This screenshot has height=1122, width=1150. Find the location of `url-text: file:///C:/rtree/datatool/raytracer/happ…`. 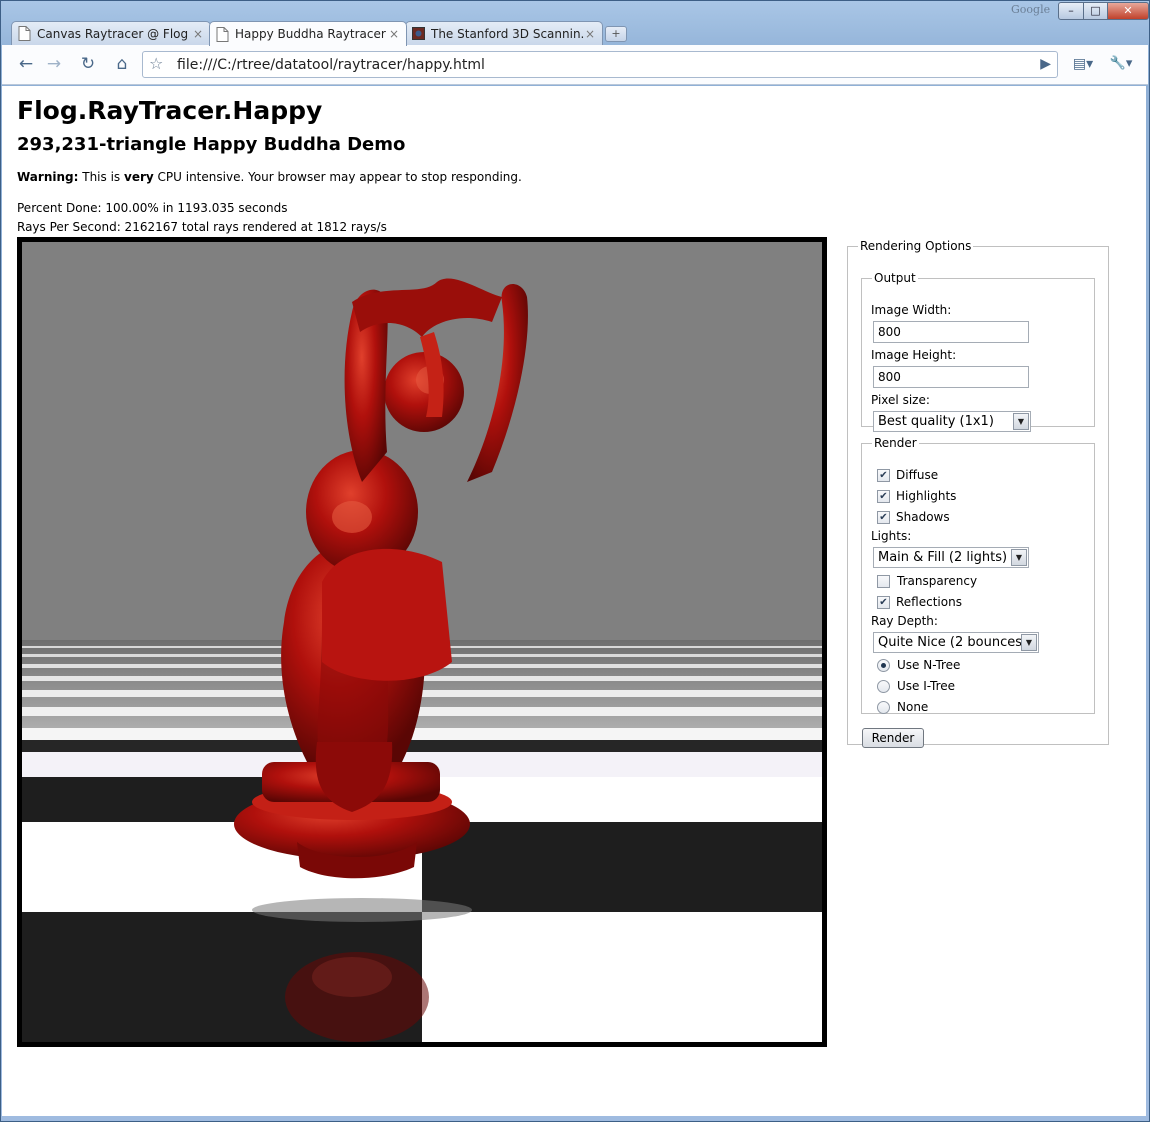

url-text: file:///C:/rtree/datatool/raytracer/happ… is located at coordinates (331, 65).